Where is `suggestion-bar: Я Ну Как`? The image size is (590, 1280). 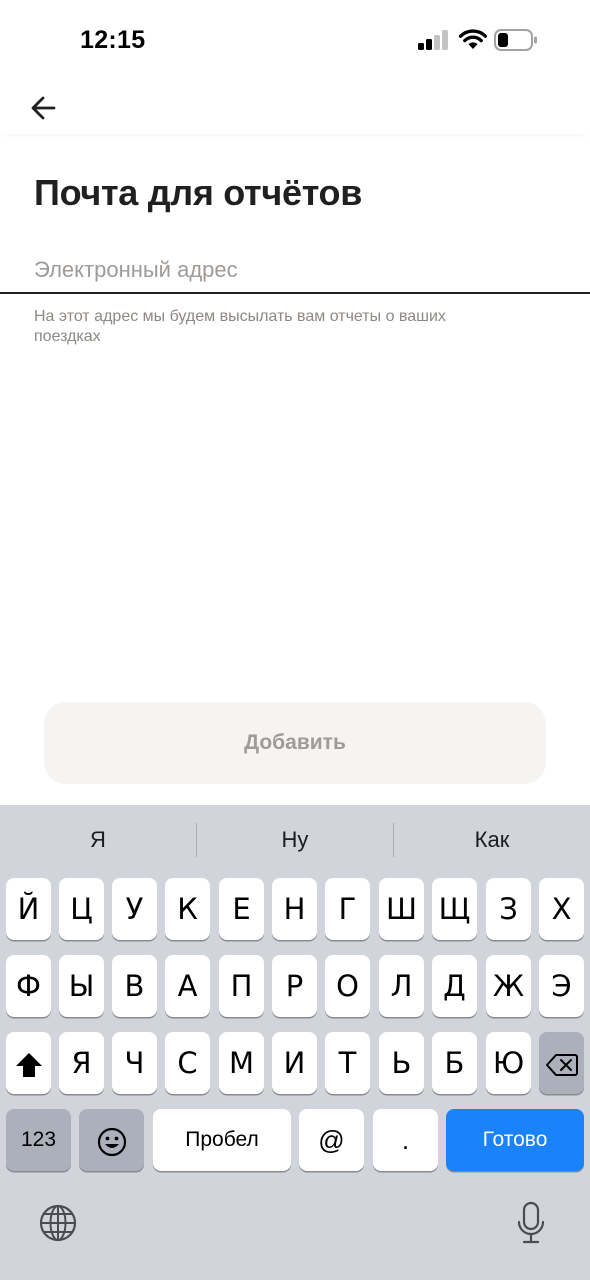
suggestion-bar: Я Ну Как is located at coordinates (295, 840).